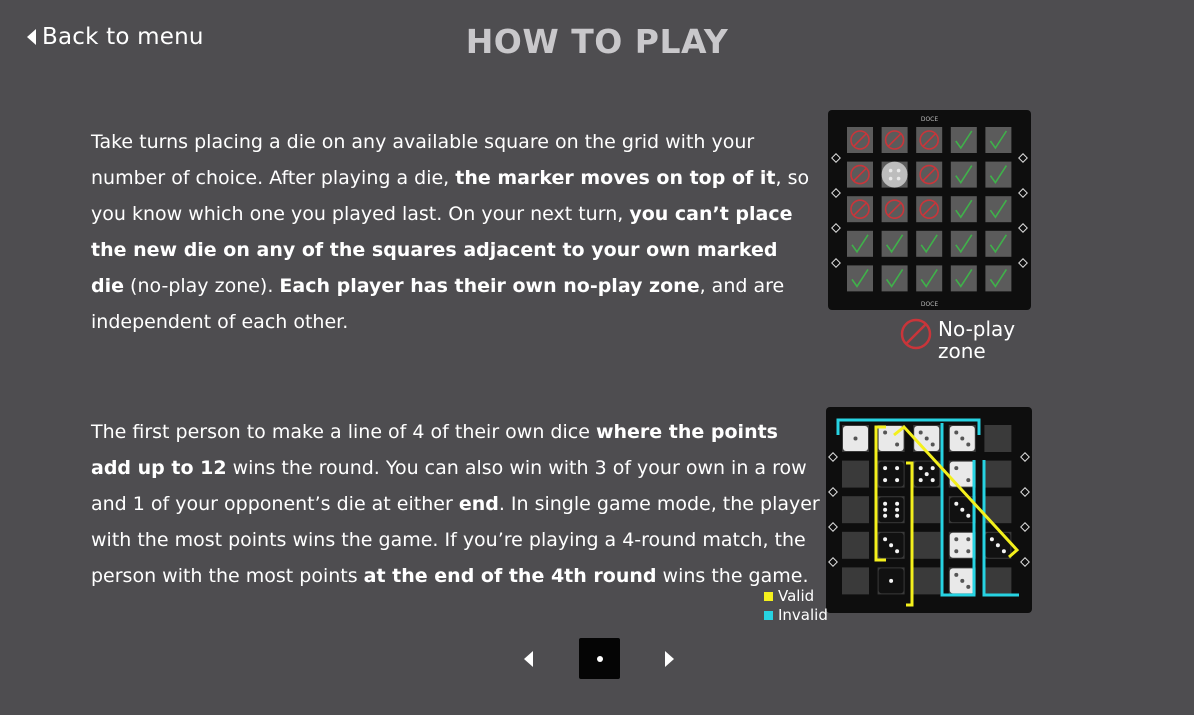  I want to click on paragraph-text-segment: (no-play zone)., so click(202, 286).